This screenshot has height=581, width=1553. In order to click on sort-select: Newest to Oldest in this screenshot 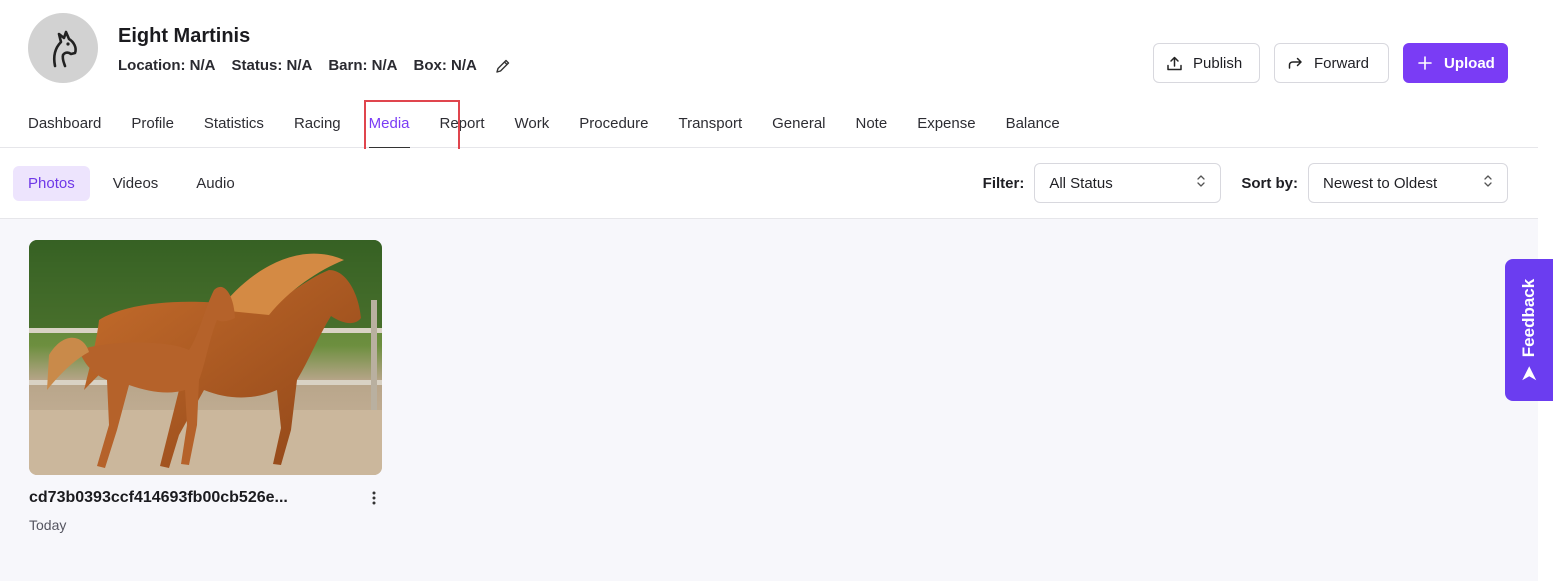, I will do `click(1408, 183)`.